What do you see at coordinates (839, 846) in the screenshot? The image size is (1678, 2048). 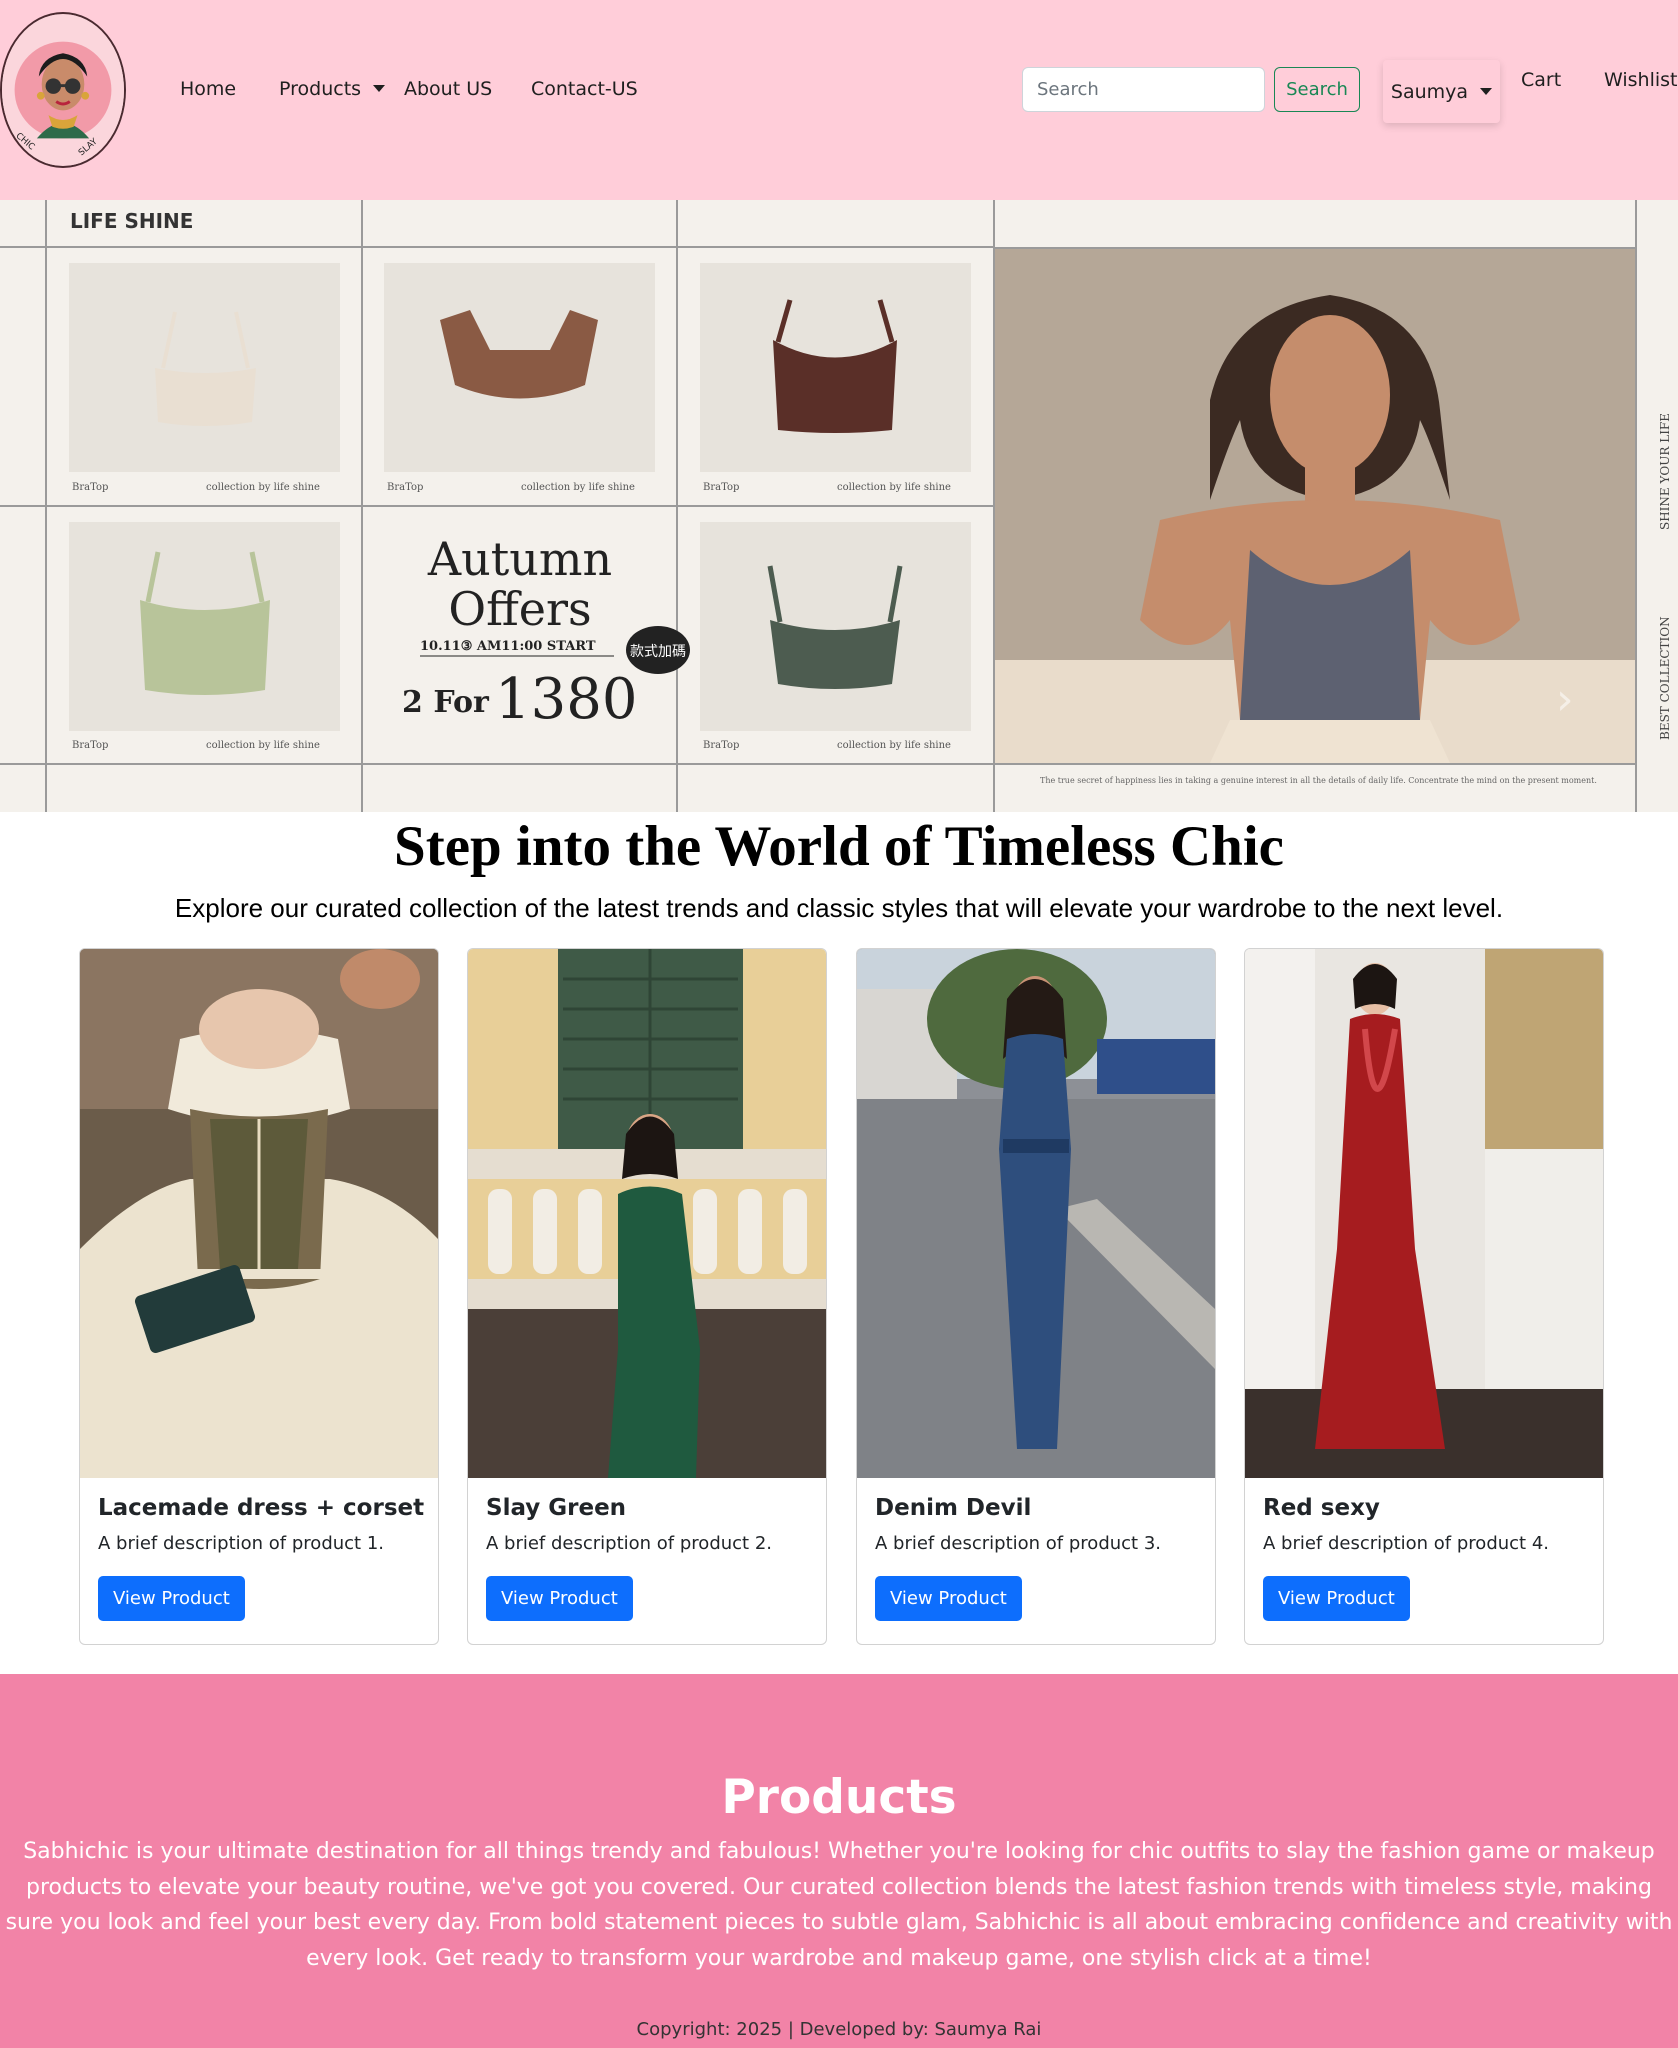 I see `page-headline: Step into the World of Timeless Chic` at bounding box center [839, 846].